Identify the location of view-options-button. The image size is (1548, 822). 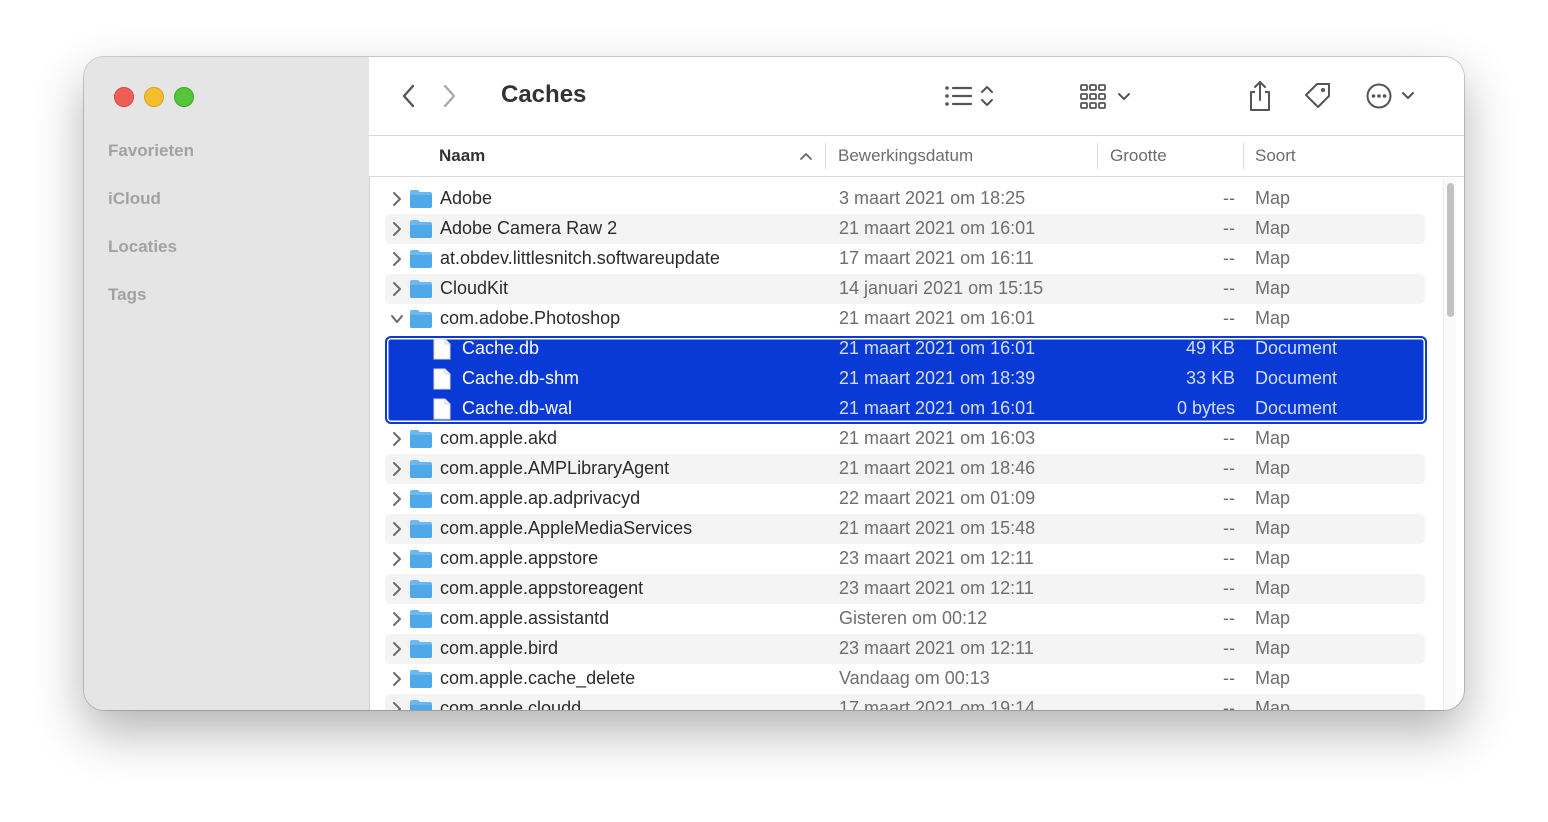
(973, 96).